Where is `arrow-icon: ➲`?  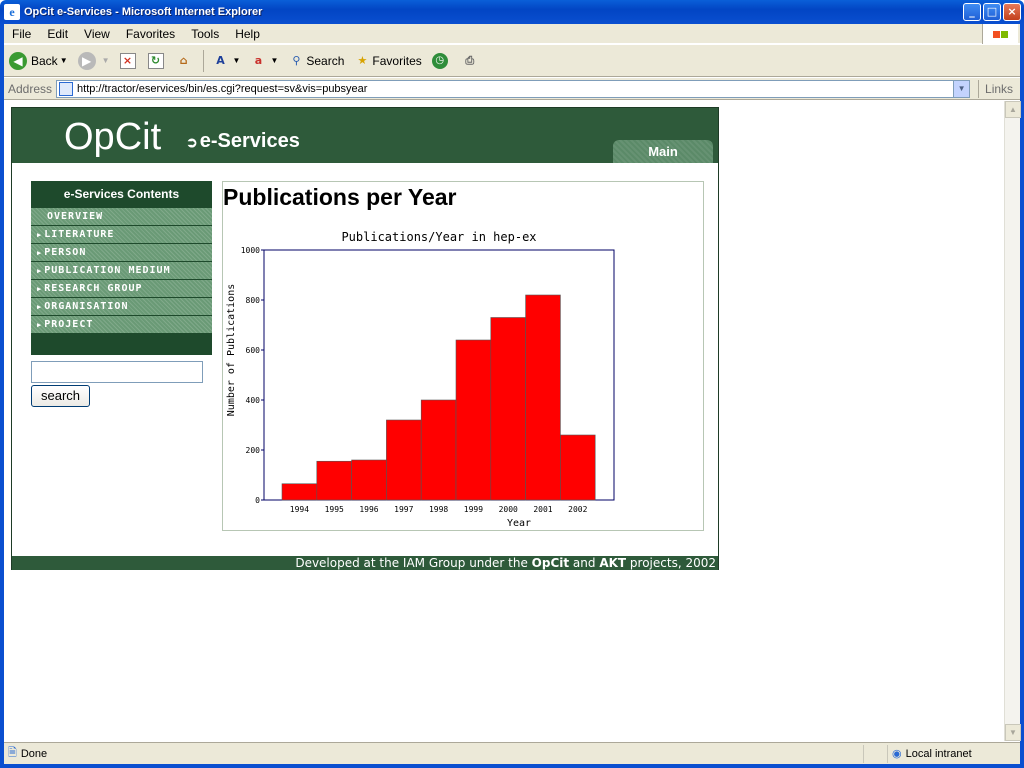
arrow-icon: ➲ is located at coordinates (192, 142).